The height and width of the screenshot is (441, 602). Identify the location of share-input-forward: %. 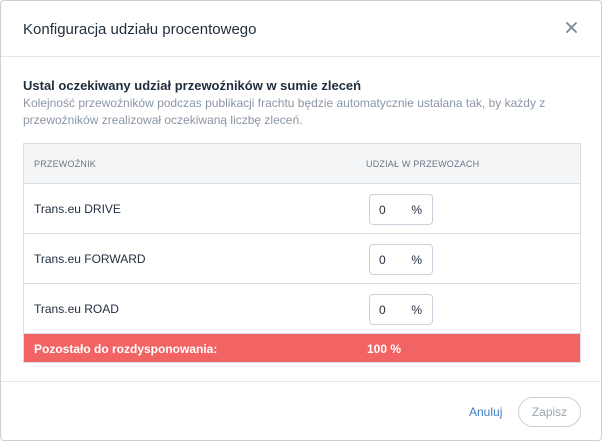
(401, 259).